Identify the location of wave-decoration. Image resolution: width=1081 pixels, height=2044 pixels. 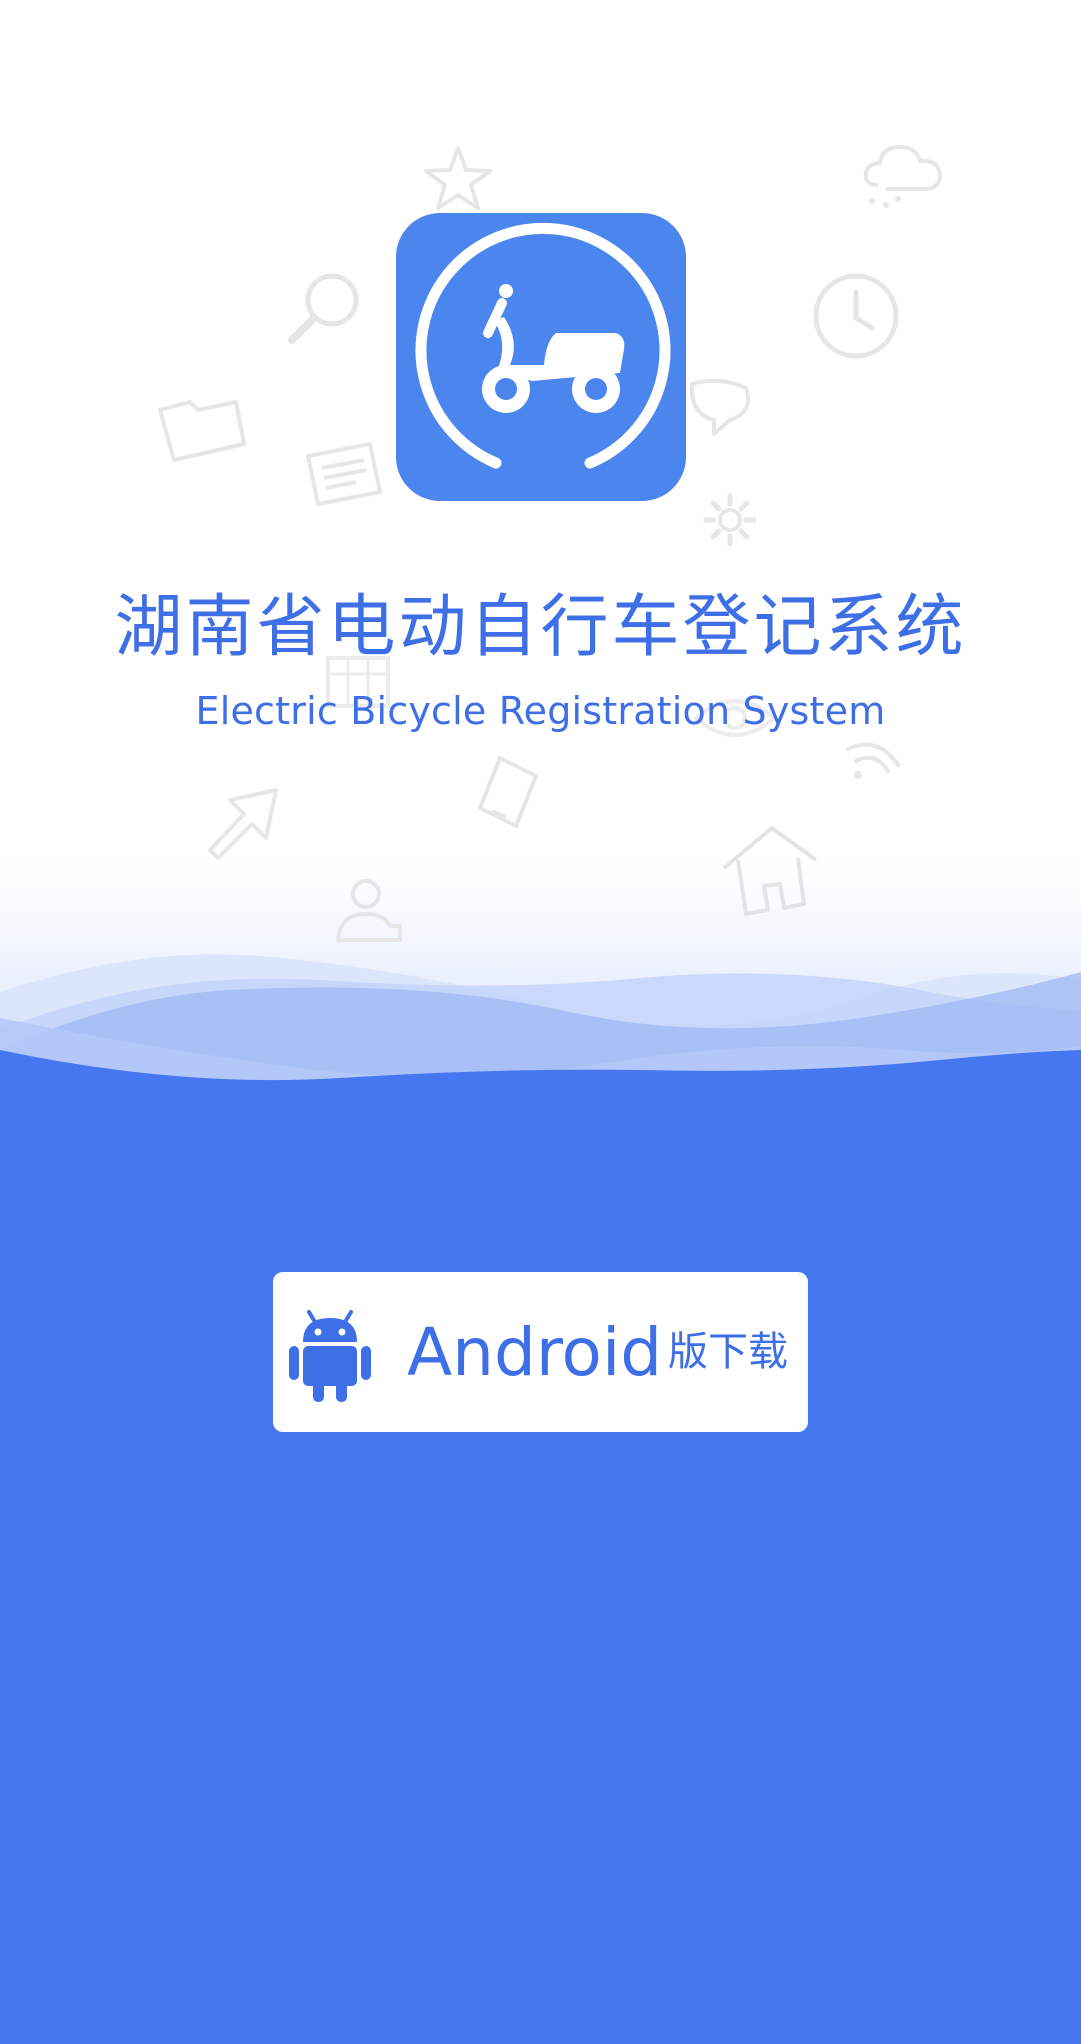
(540, 1057).